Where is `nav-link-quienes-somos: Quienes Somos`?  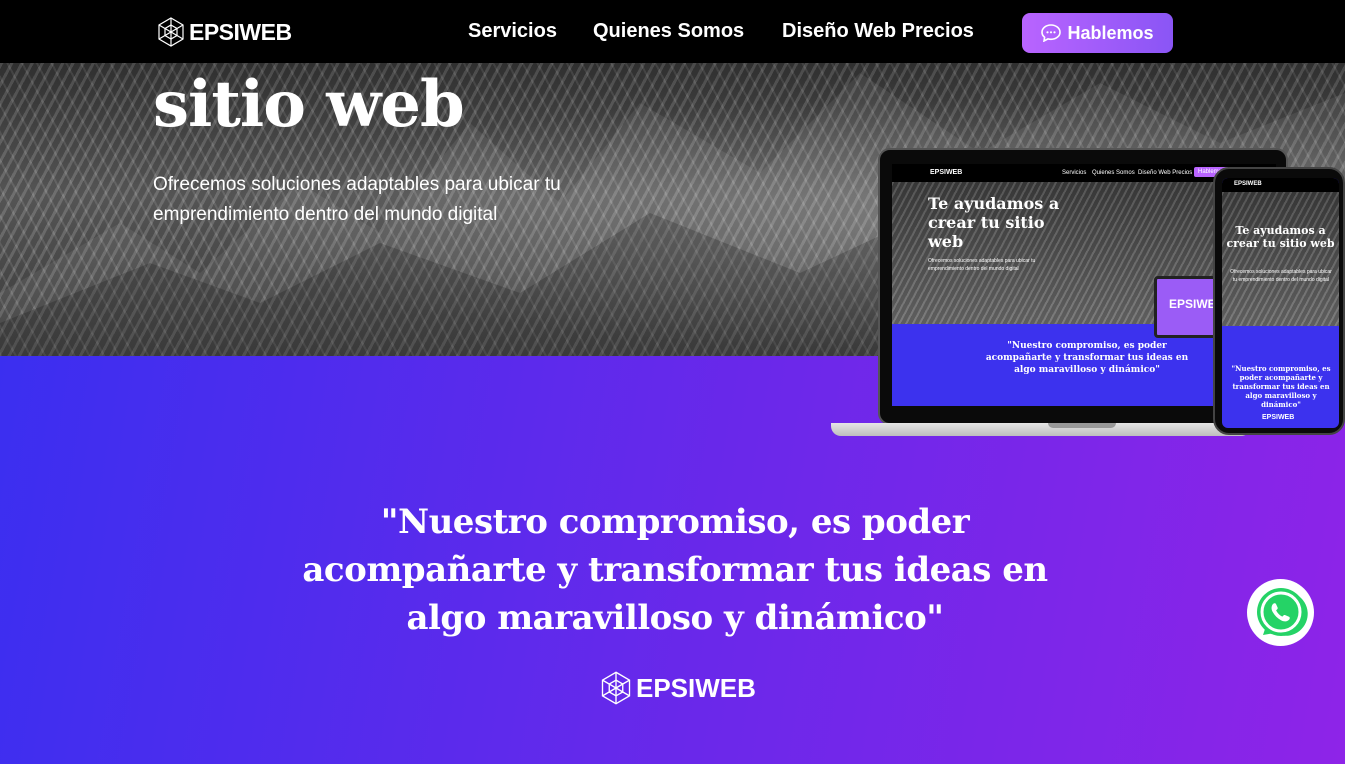
nav-link-quienes-somos: Quienes Somos is located at coordinates (668, 31).